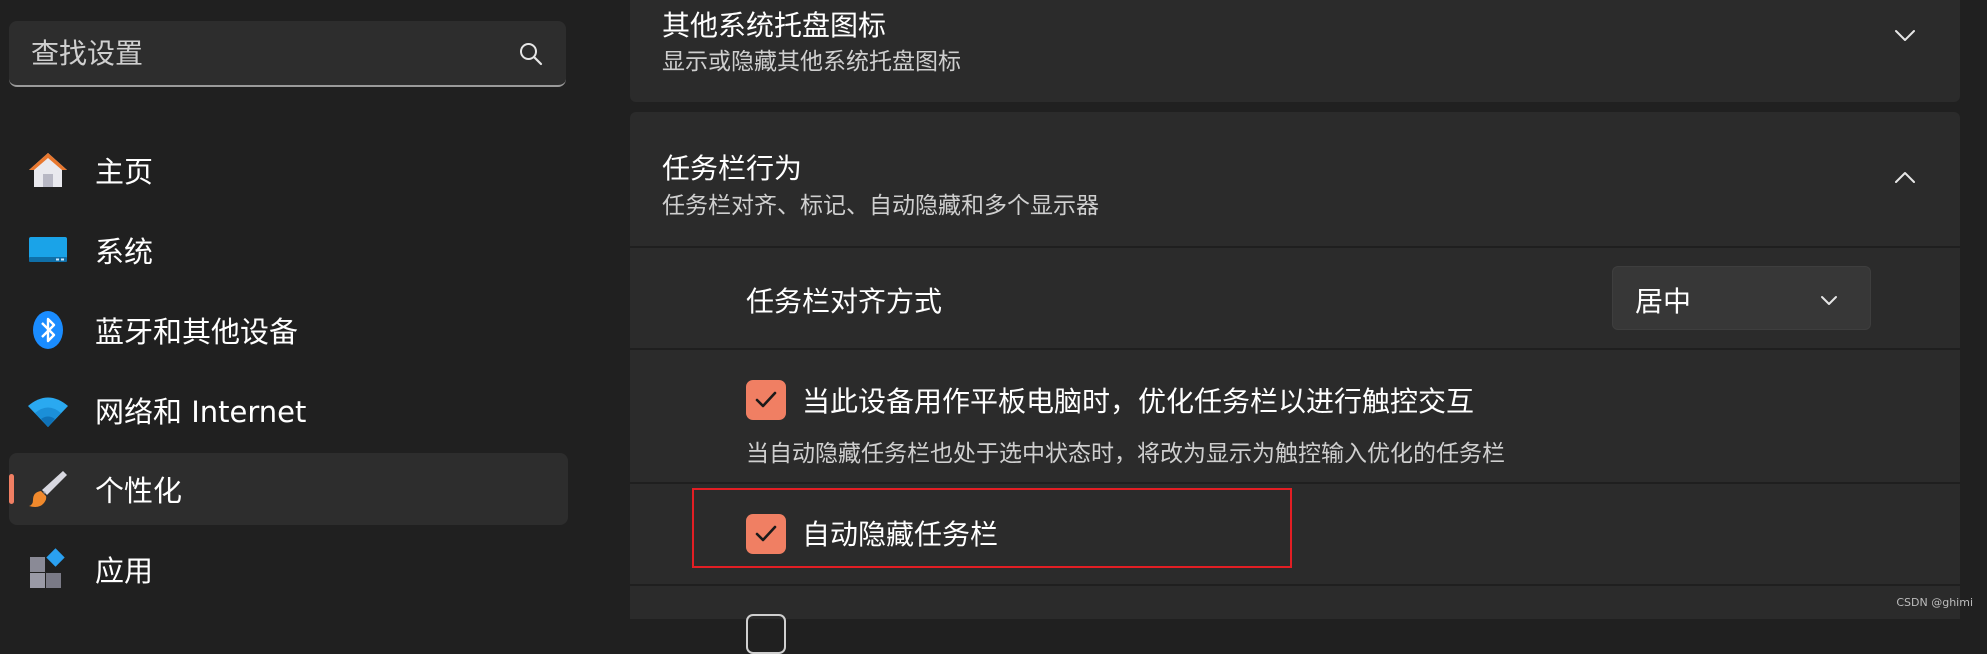  I want to click on next-setting-row, so click(1295, 620).